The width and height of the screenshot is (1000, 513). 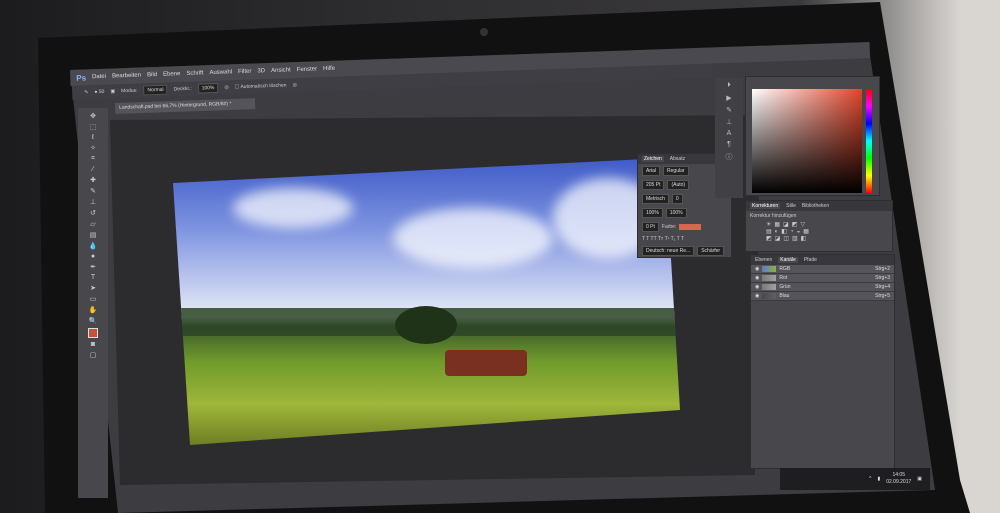 What do you see at coordinates (815, 206) in the screenshot?
I see `tab-bibliotheken: Bibliotheken` at bounding box center [815, 206].